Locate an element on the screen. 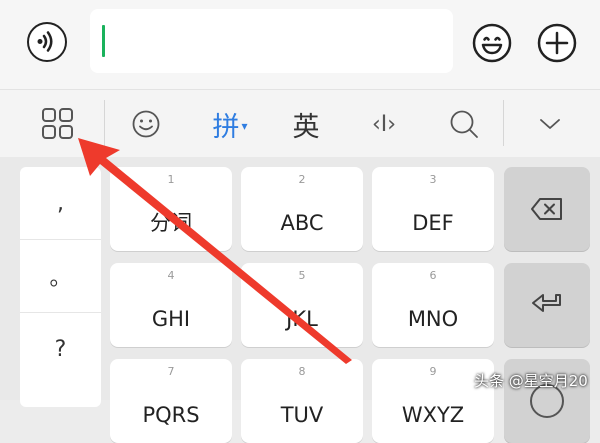 This screenshot has height=443, width=600. key-label: ABC is located at coordinates (302, 223).